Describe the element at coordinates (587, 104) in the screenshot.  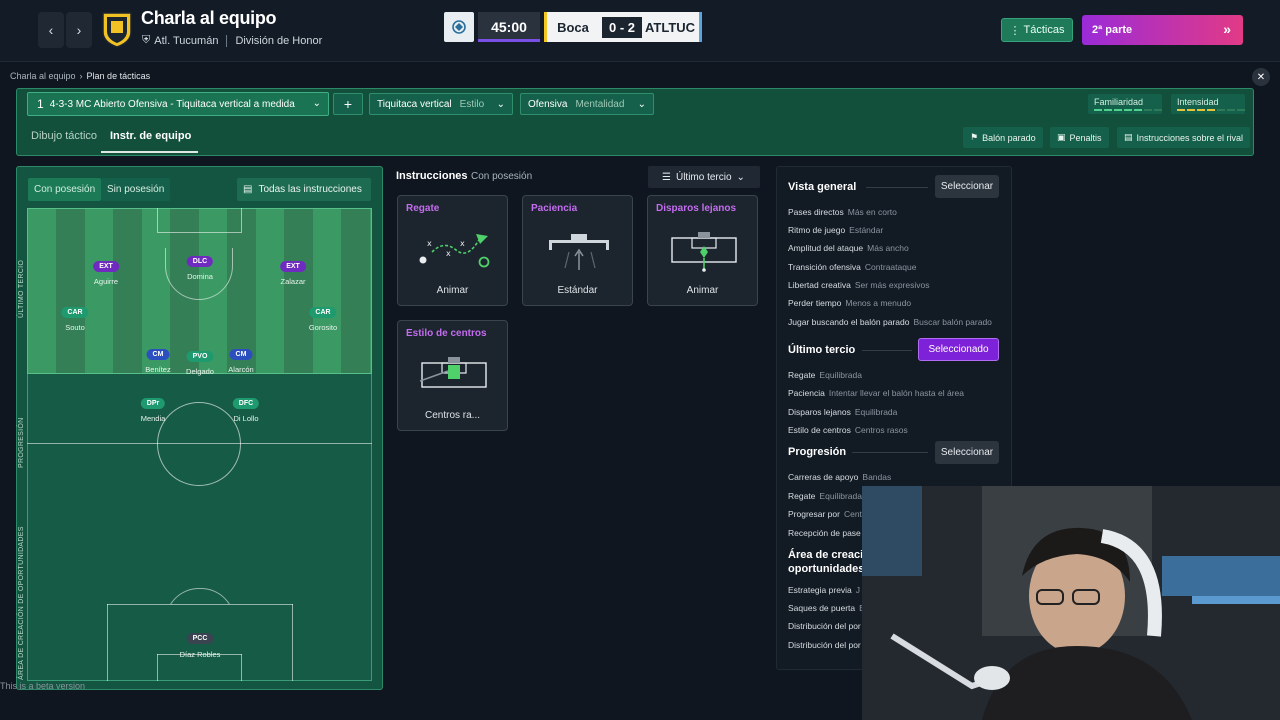
I see `mentality-dropdown: Ofensiva Mentalidad ⌄` at that location.